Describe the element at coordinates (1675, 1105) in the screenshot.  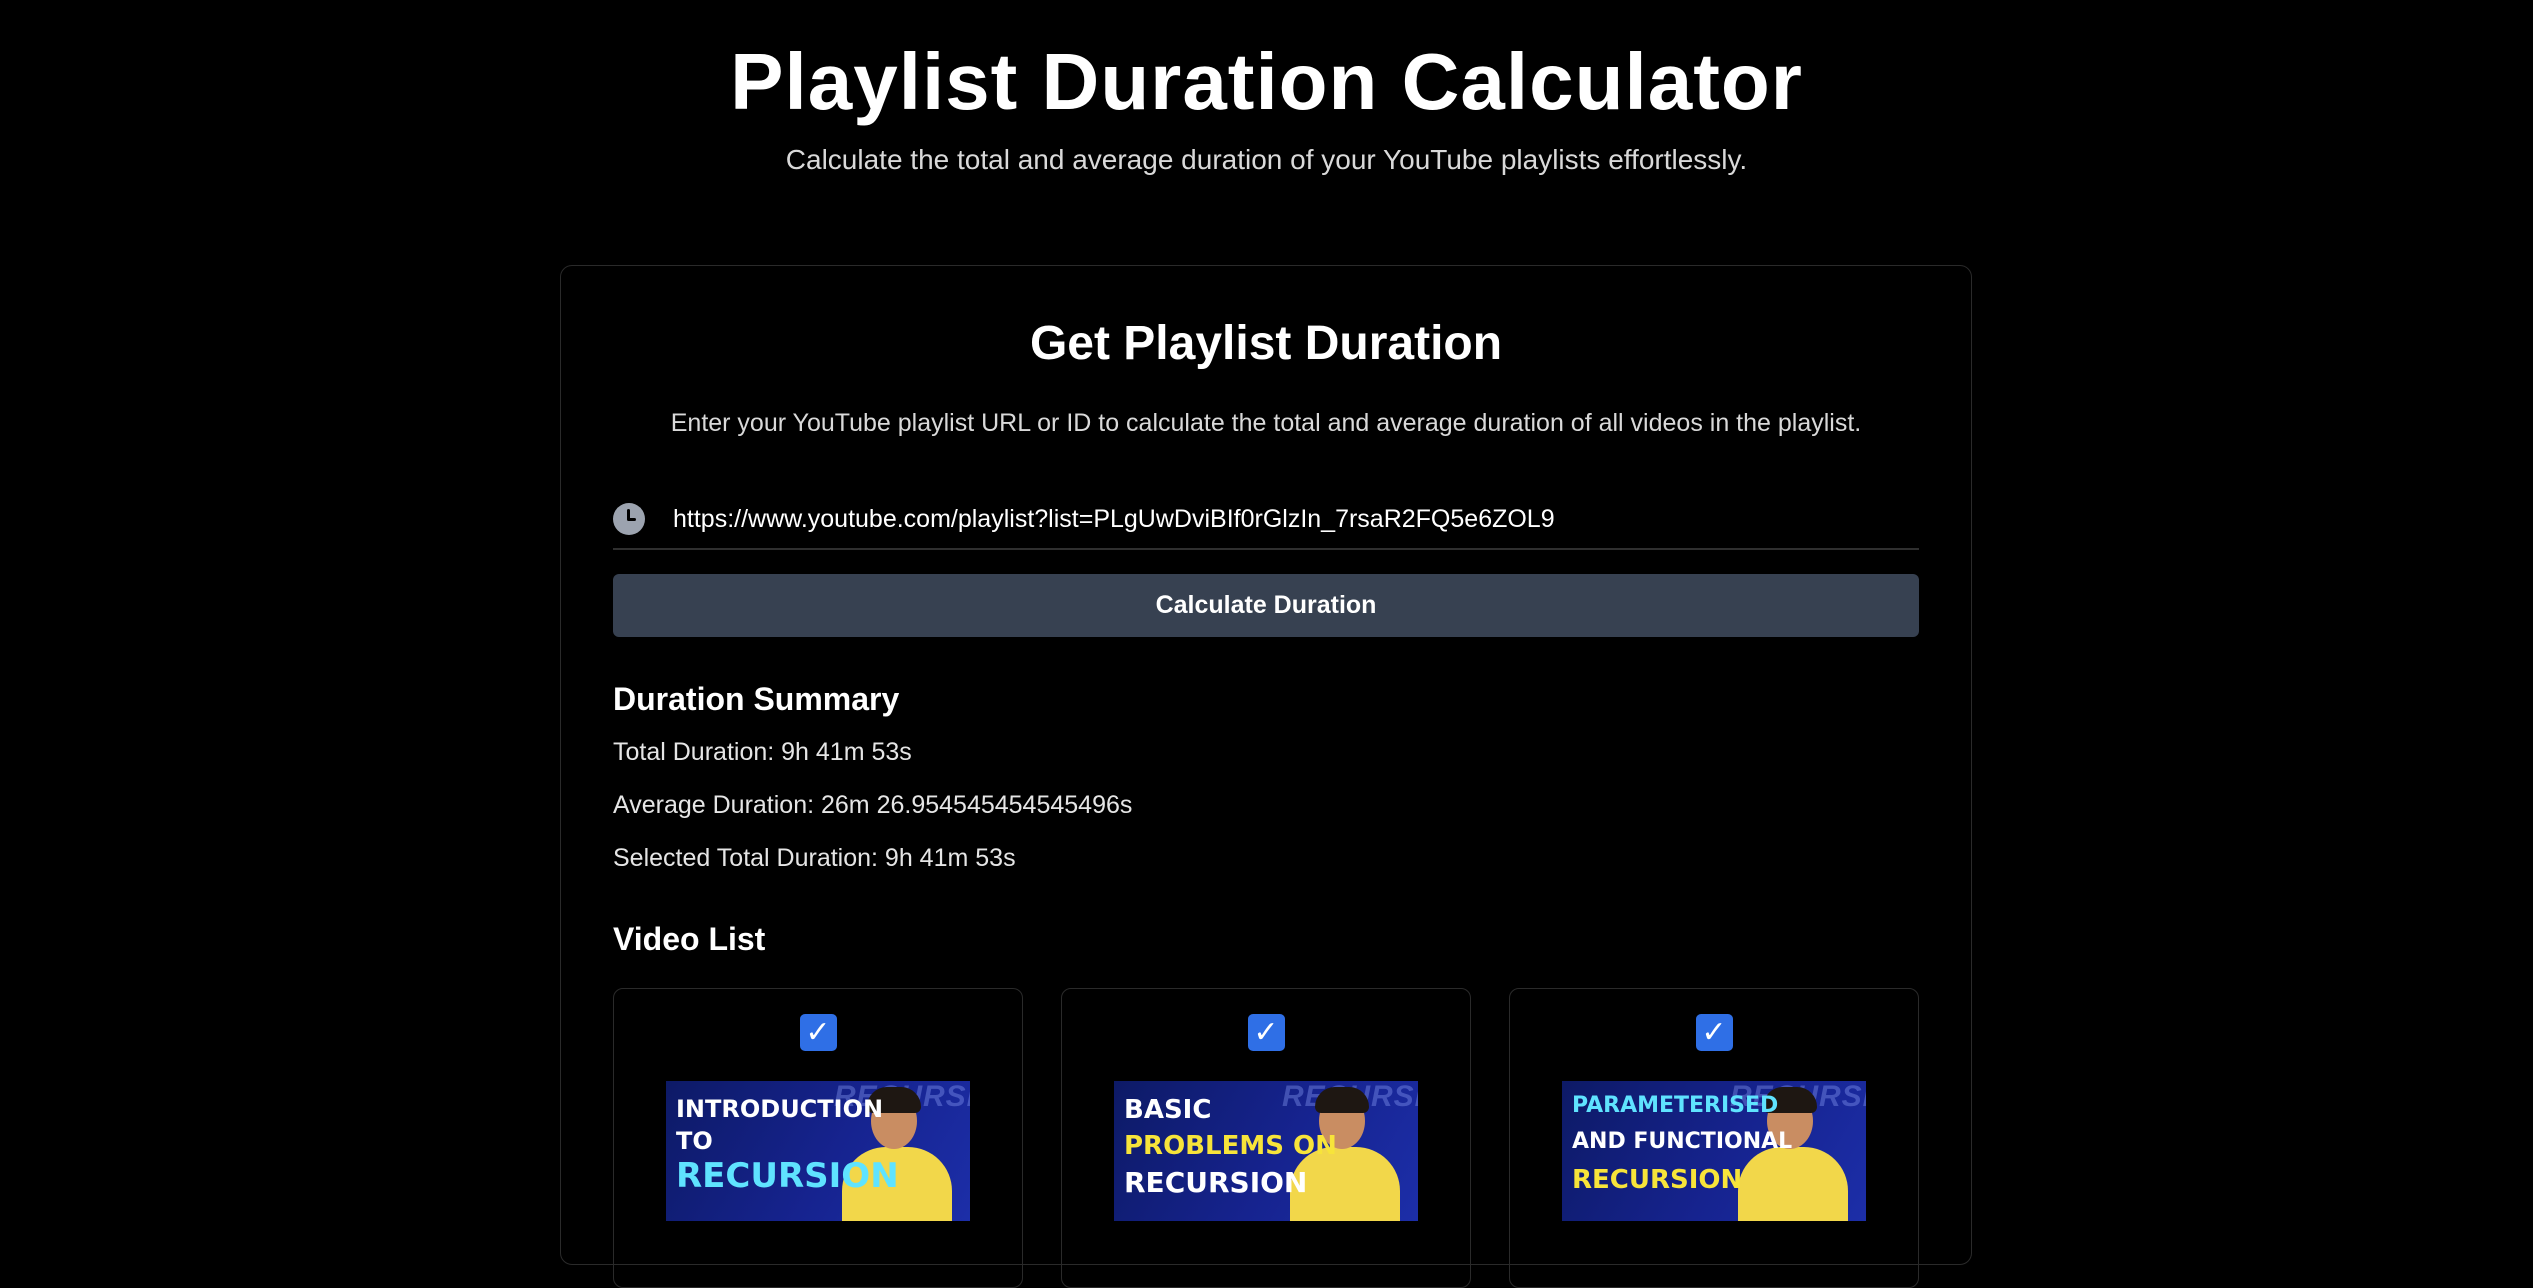
I see `thumbnail-line1: PARAMETERISED` at that location.